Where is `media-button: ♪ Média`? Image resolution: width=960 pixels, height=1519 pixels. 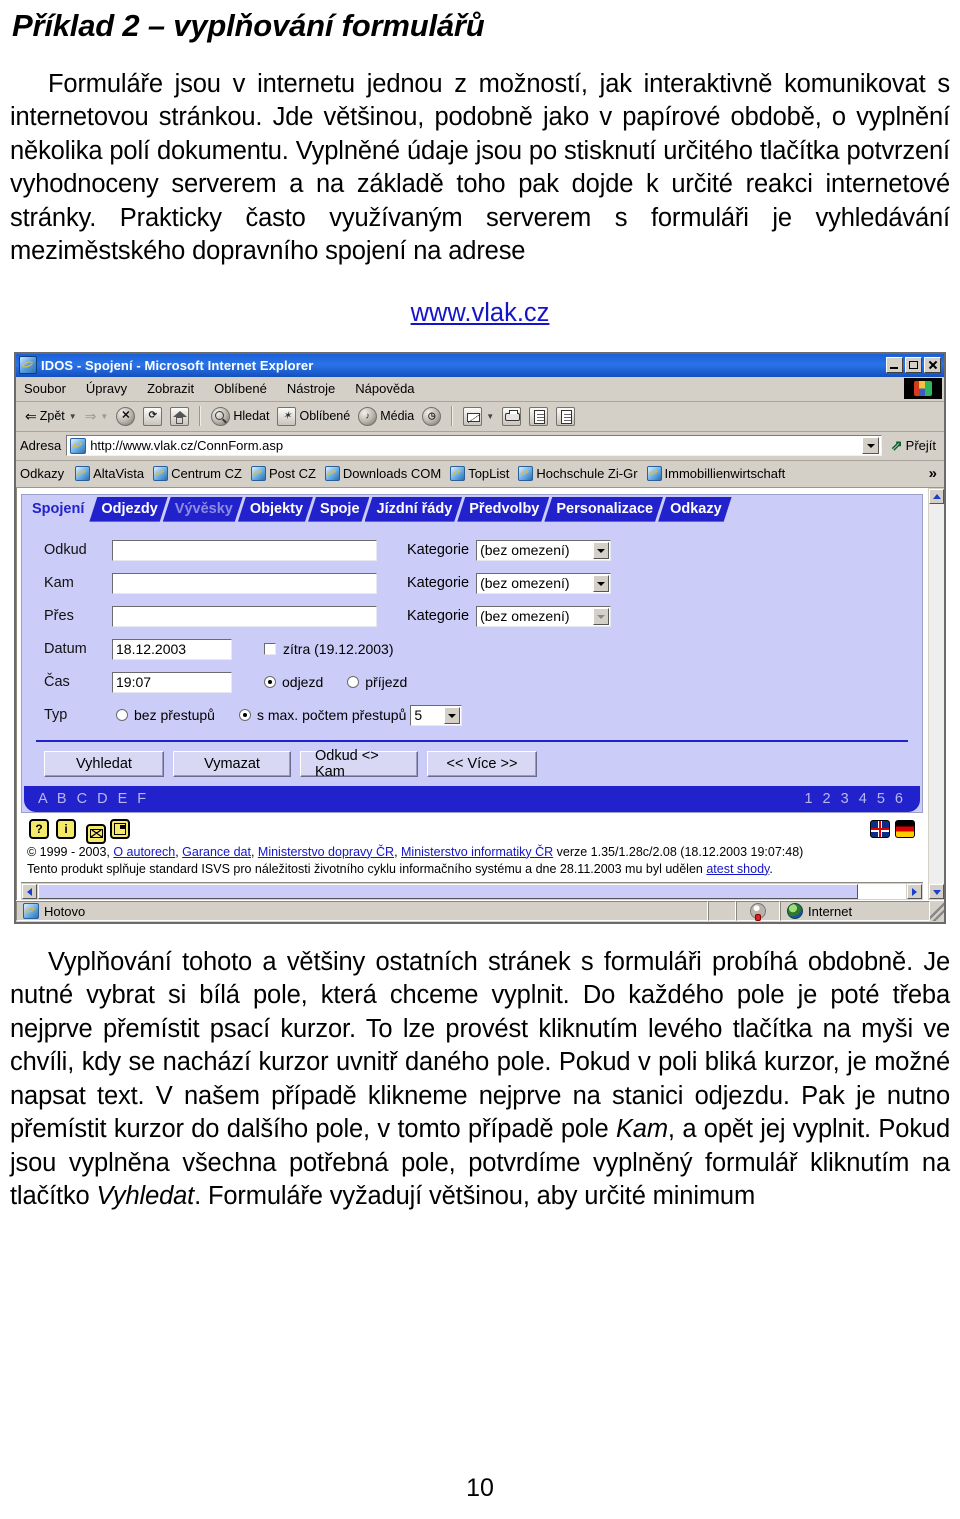
media-button: ♪ Média is located at coordinates (386, 416).